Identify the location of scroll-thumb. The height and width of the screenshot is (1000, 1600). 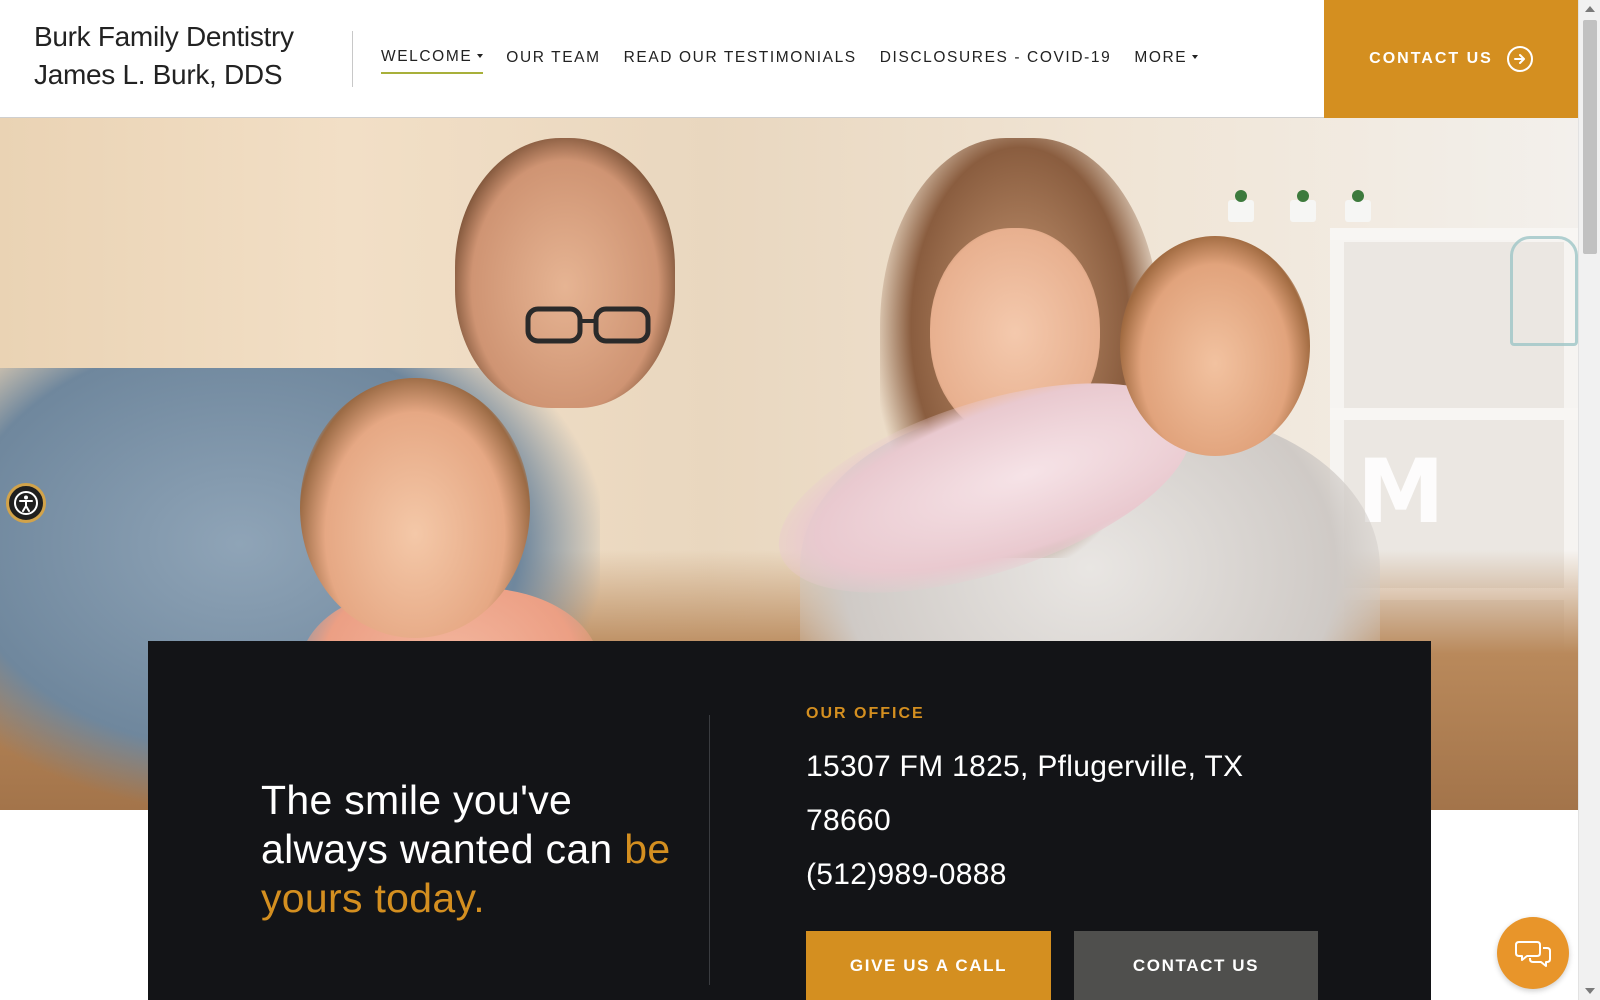
(1590, 137).